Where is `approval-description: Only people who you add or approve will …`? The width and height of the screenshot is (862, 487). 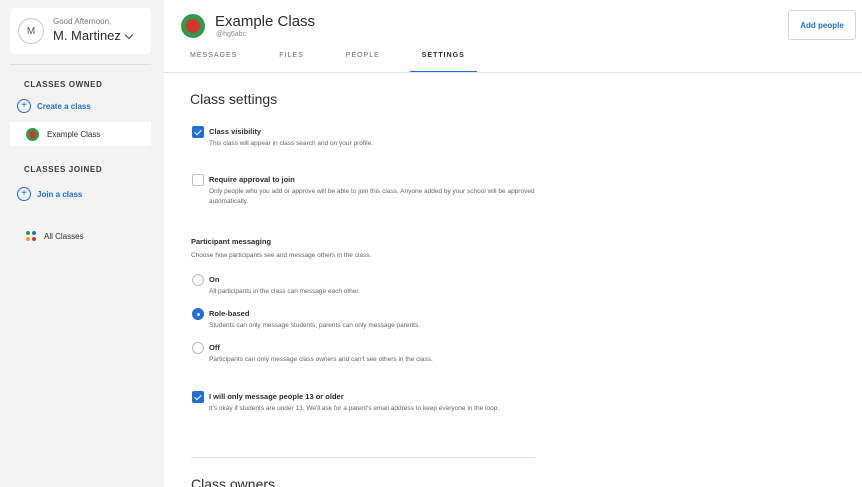
approval-description: Only people who you add or approve will … is located at coordinates (372, 196).